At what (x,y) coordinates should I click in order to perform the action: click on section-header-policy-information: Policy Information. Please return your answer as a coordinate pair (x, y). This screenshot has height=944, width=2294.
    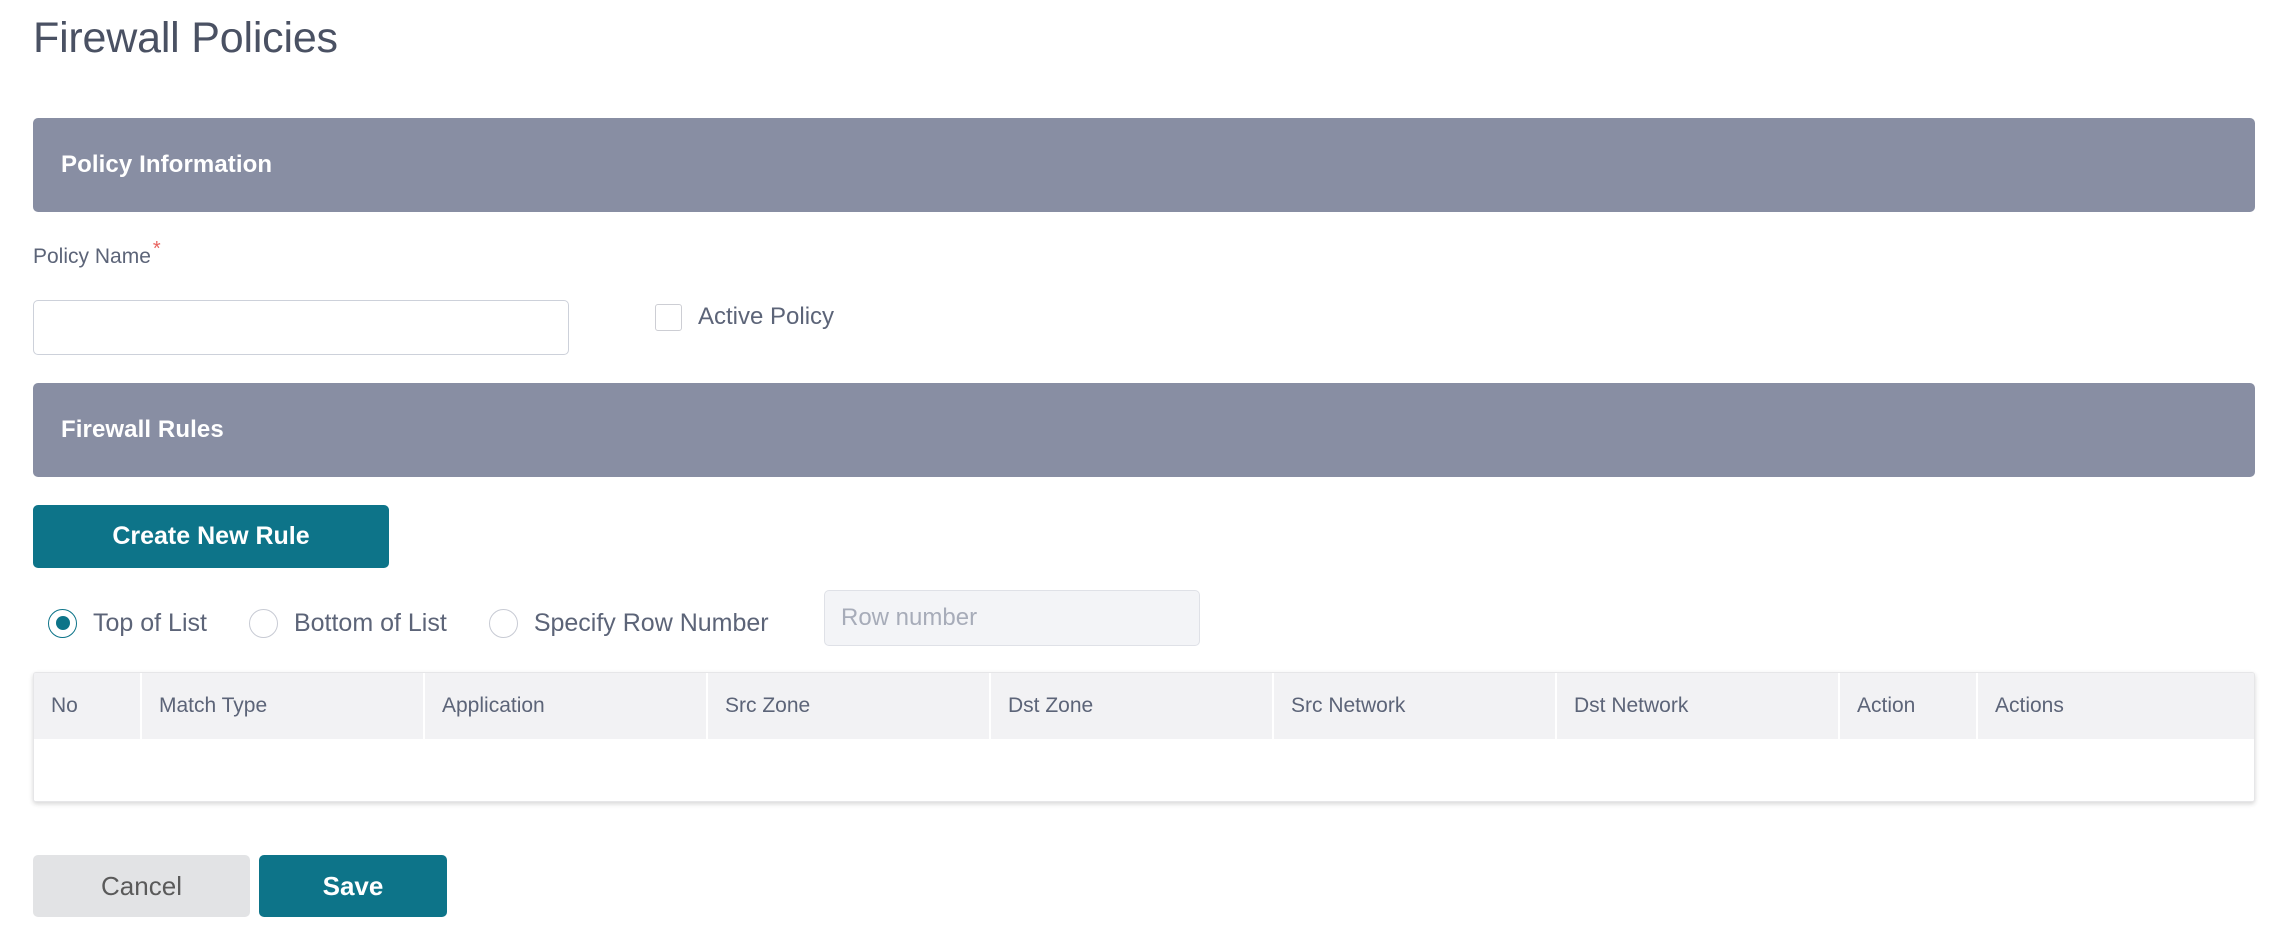
    Looking at the image, I should click on (1144, 165).